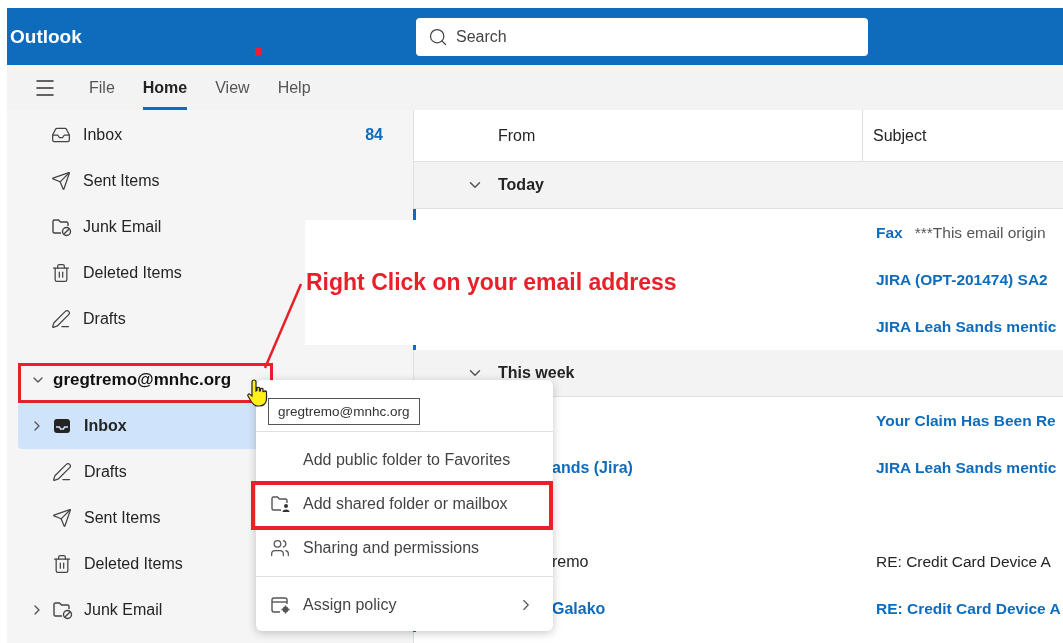 Image resolution: width=1063 pixels, height=643 pixels. Describe the element at coordinates (294, 89) in the screenshot. I see `menu-tab: Help` at that location.